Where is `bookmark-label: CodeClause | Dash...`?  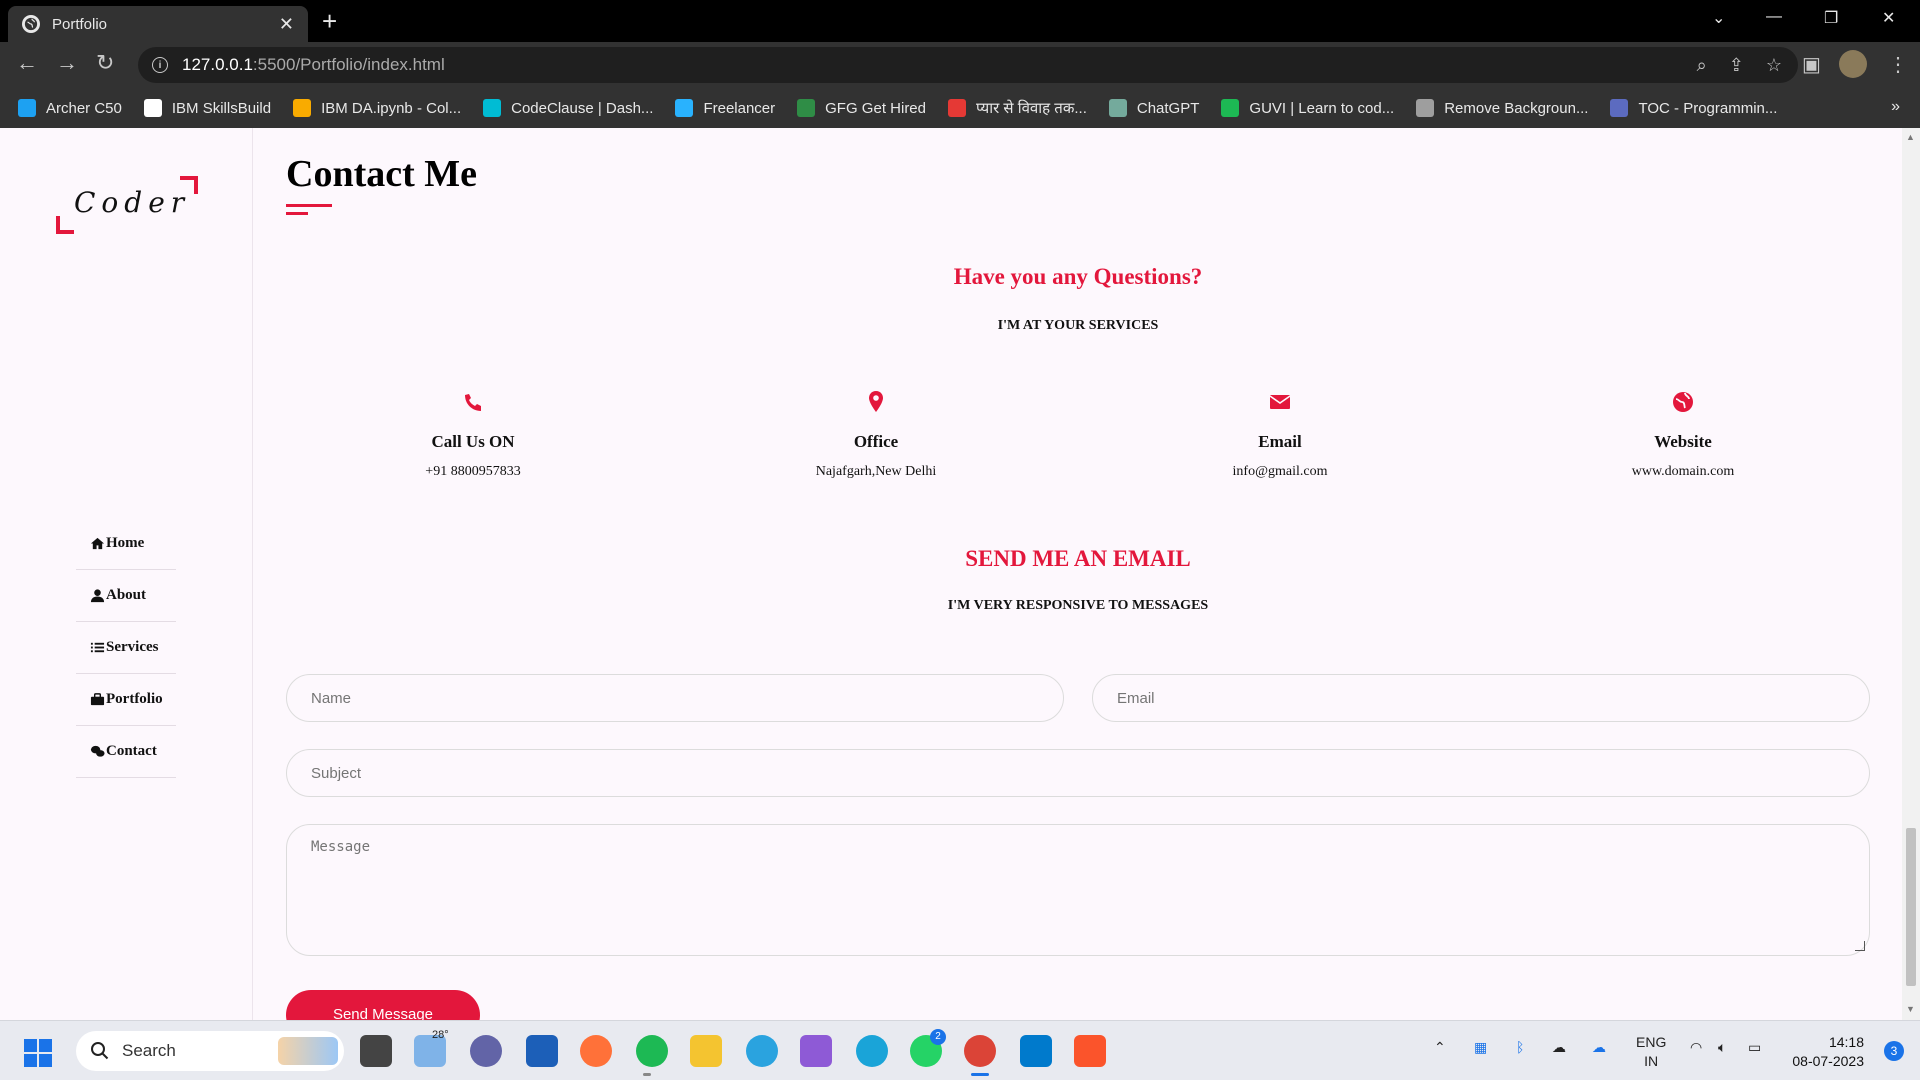 bookmark-label: CodeClause | Dash... is located at coordinates (582, 108).